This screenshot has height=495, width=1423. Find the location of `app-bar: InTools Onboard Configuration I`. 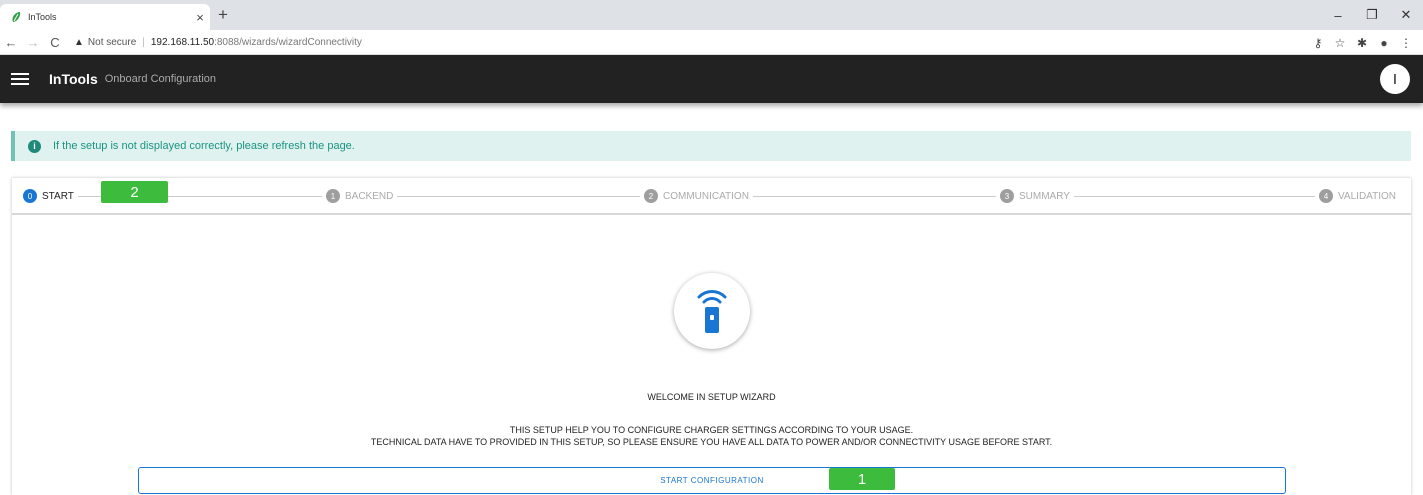

app-bar: InTools Onboard Configuration I is located at coordinates (711, 79).